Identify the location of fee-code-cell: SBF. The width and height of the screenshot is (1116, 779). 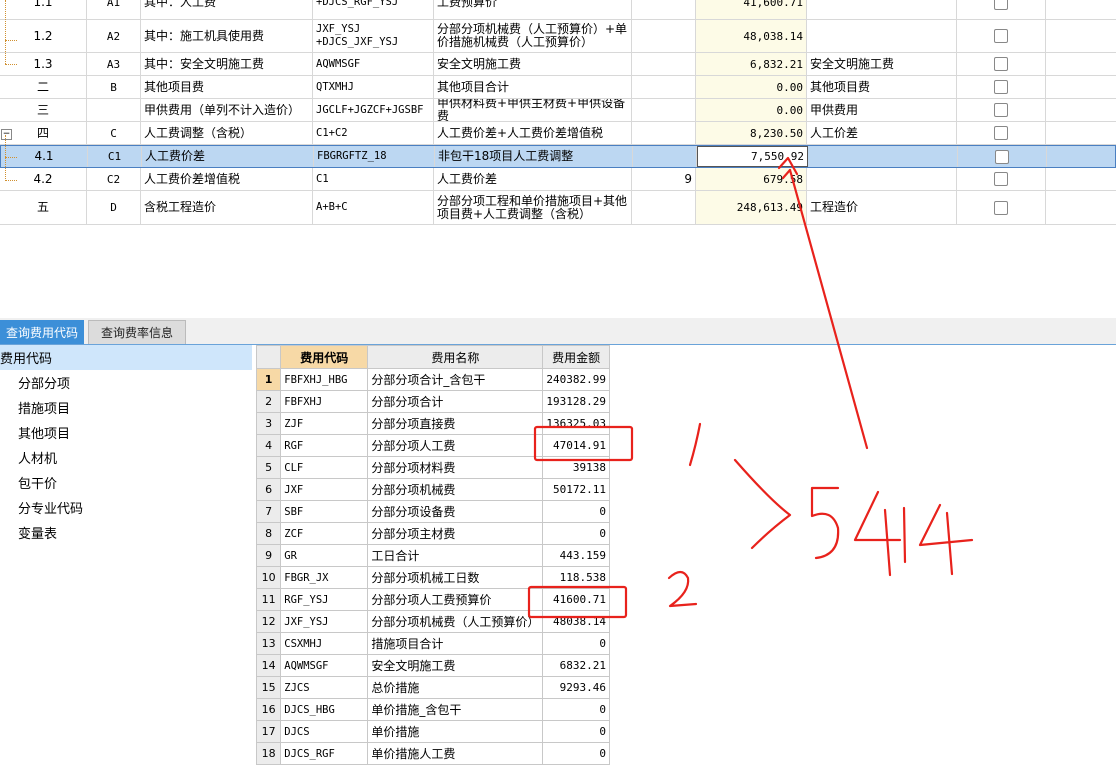
(324, 511).